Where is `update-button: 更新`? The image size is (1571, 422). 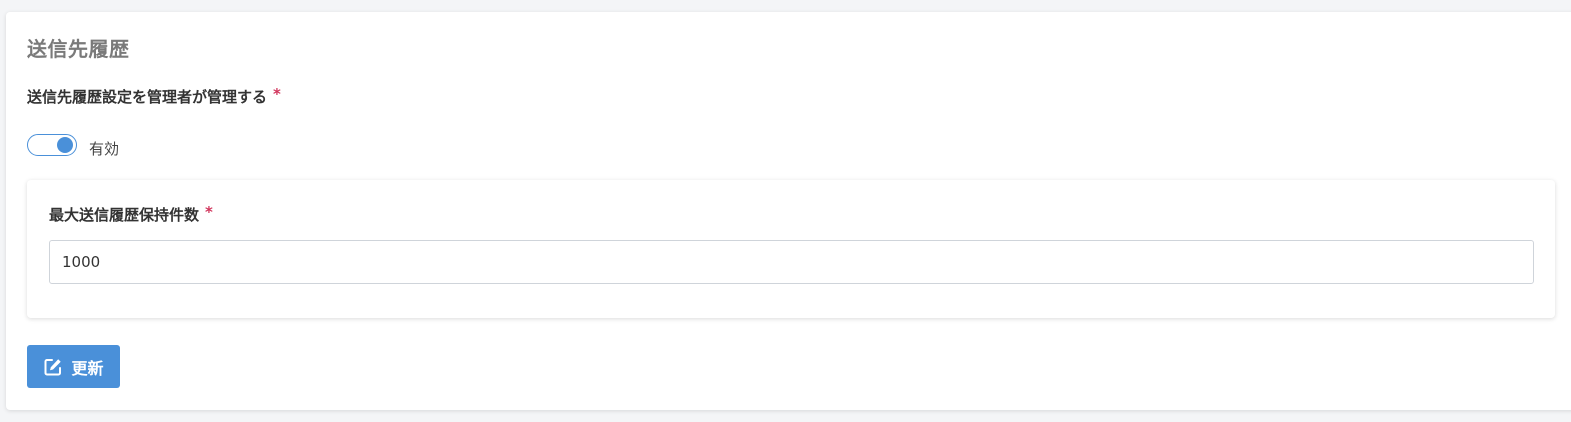 update-button: 更新 is located at coordinates (73, 366).